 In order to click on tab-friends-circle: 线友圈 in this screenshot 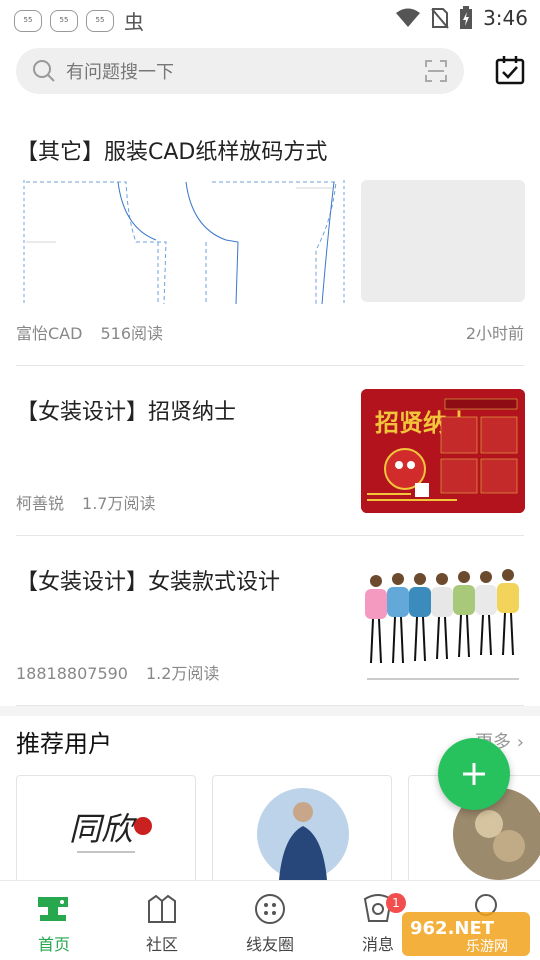, I will do `click(270, 920)`.